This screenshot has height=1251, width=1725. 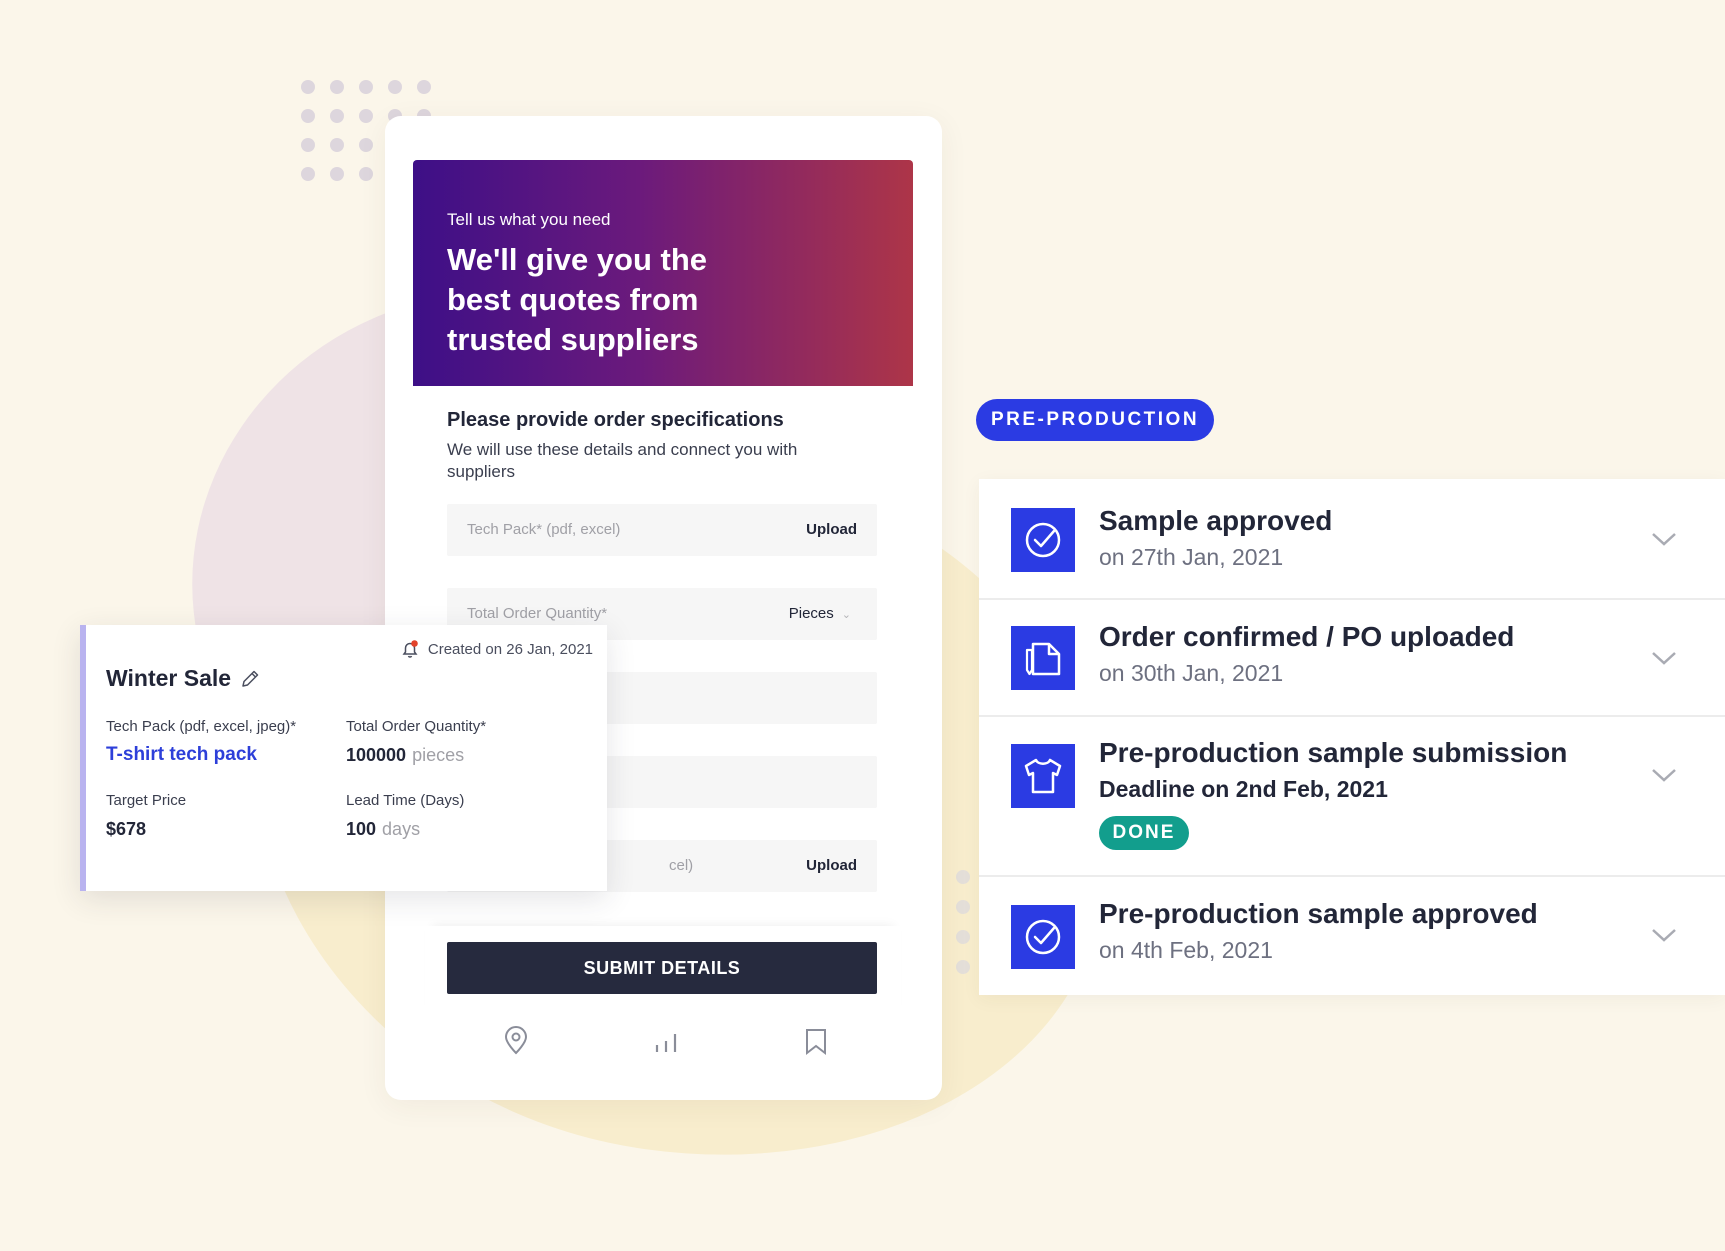 What do you see at coordinates (516, 1041) in the screenshot?
I see `location-pin-icon` at bounding box center [516, 1041].